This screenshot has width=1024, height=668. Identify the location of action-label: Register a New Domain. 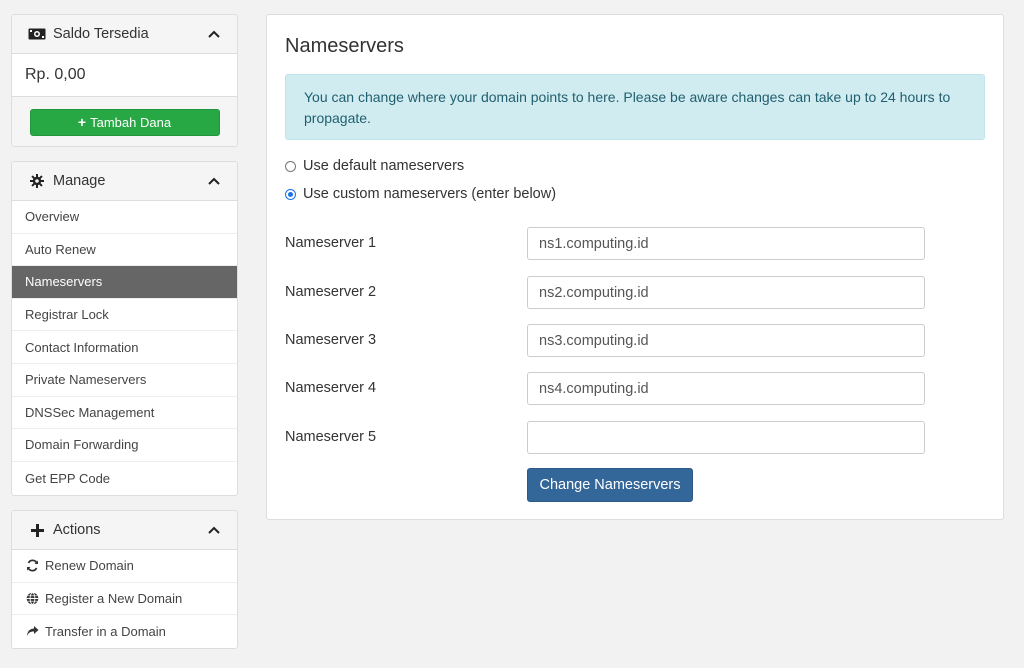
(114, 598).